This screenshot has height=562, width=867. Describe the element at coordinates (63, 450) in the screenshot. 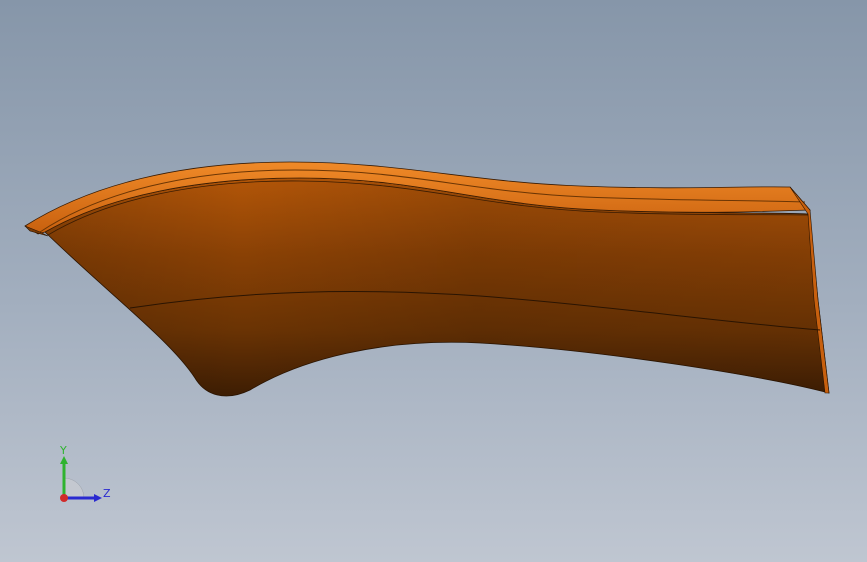

I see `triad-y-label: Y` at that location.